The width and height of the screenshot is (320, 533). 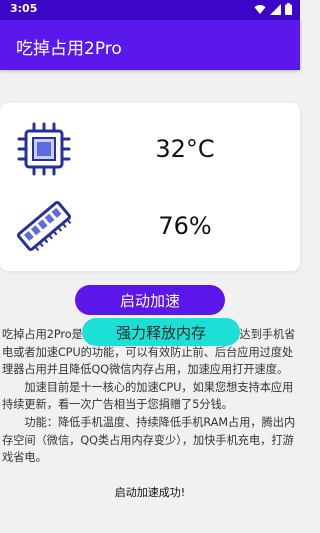 I want to click on cpu-temp-value: 32°C, so click(x=185, y=149).